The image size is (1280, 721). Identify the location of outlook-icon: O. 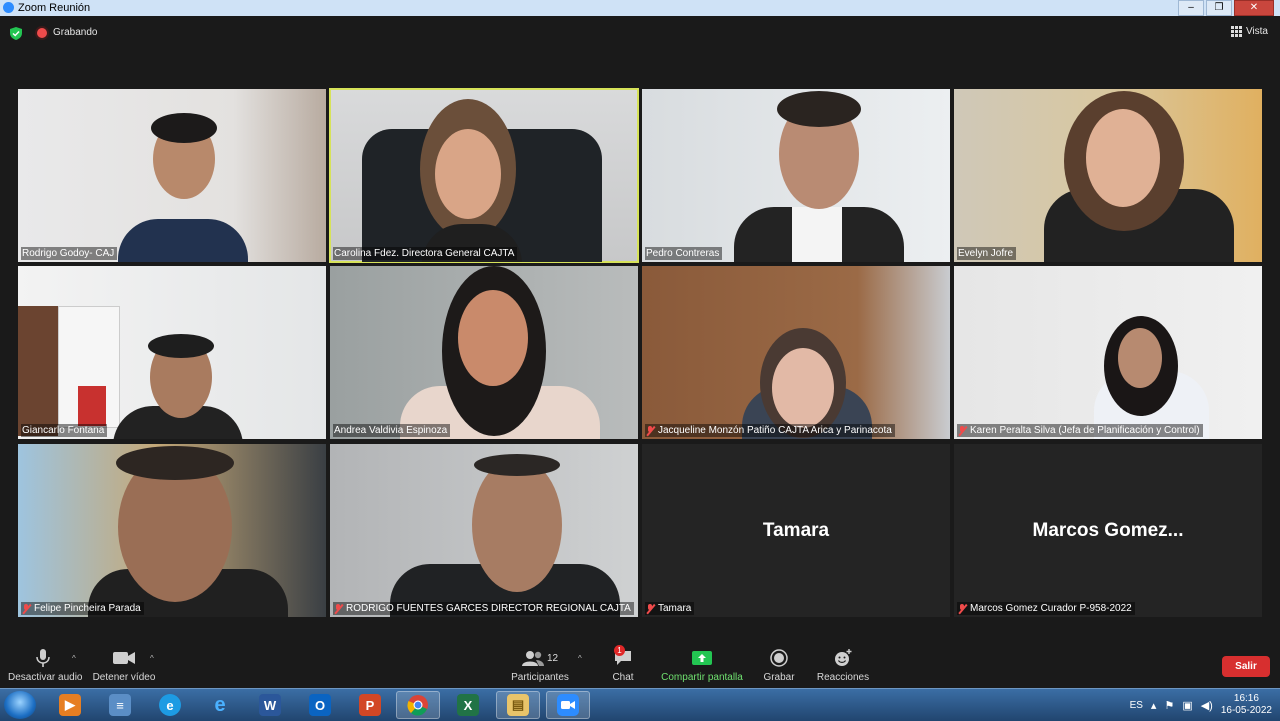
(320, 705).